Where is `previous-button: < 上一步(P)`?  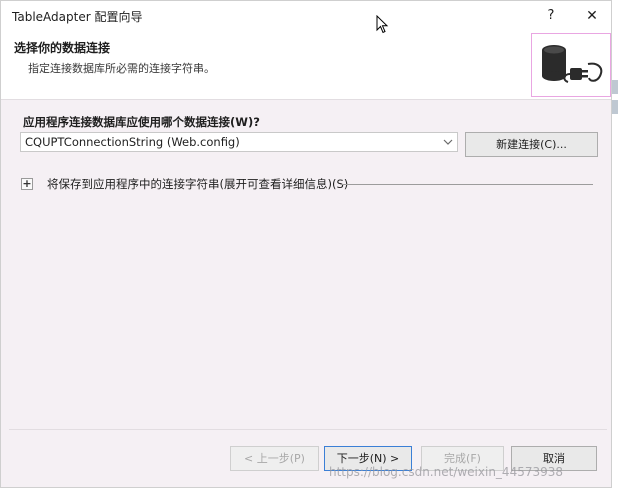 previous-button: < 上一步(P) is located at coordinates (274, 458).